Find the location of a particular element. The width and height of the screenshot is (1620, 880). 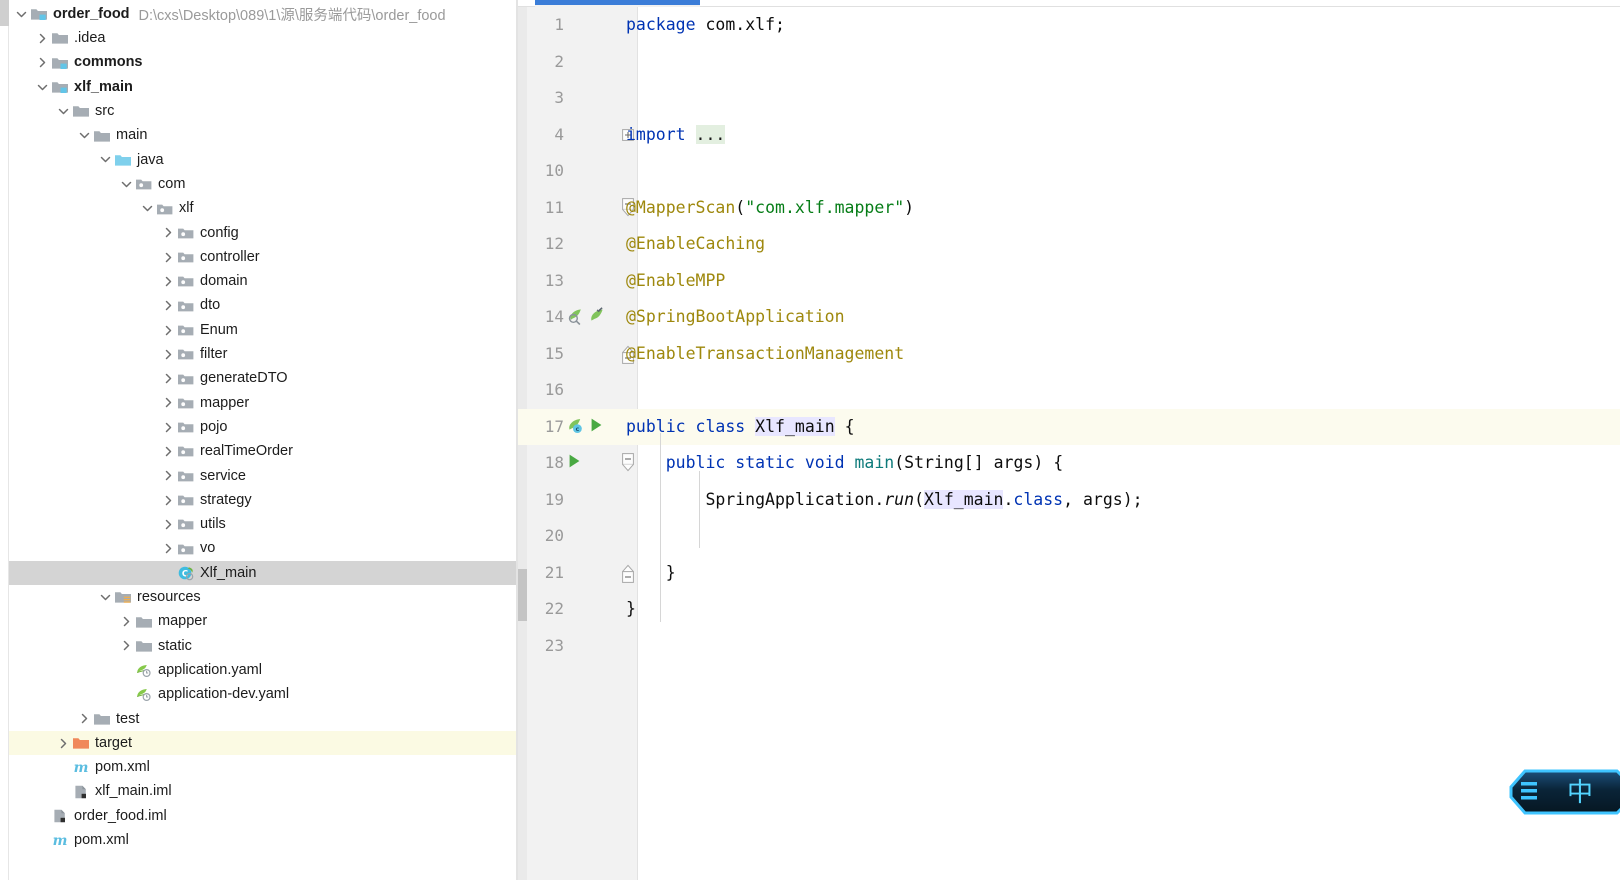

tree-item-vo: vo is located at coordinates (258, 549).